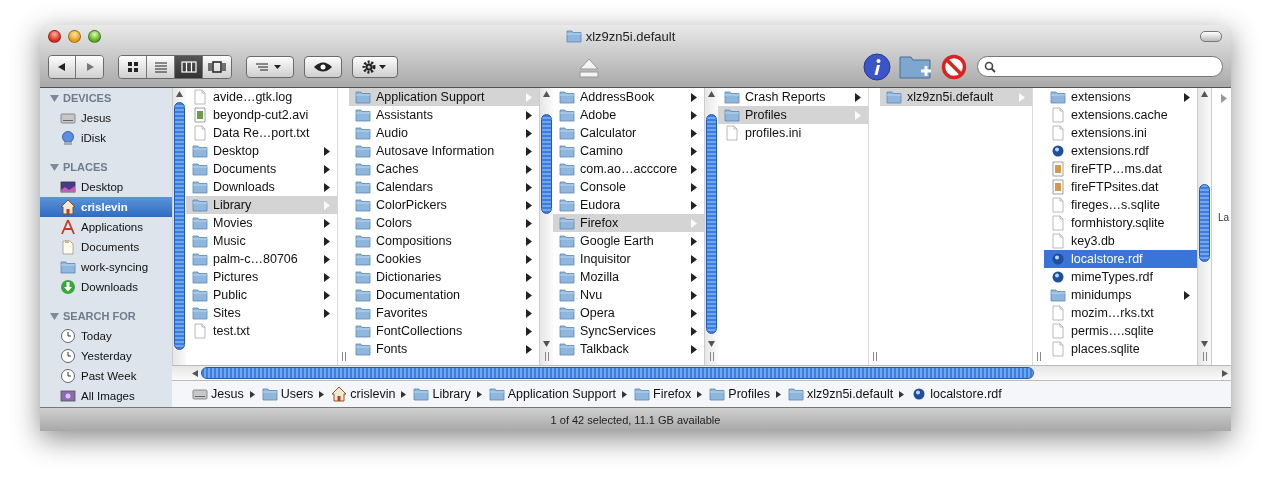 This screenshot has height=486, width=1271. What do you see at coordinates (133, 66) in the screenshot?
I see `icons-view-button` at bounding box center [133, 66].